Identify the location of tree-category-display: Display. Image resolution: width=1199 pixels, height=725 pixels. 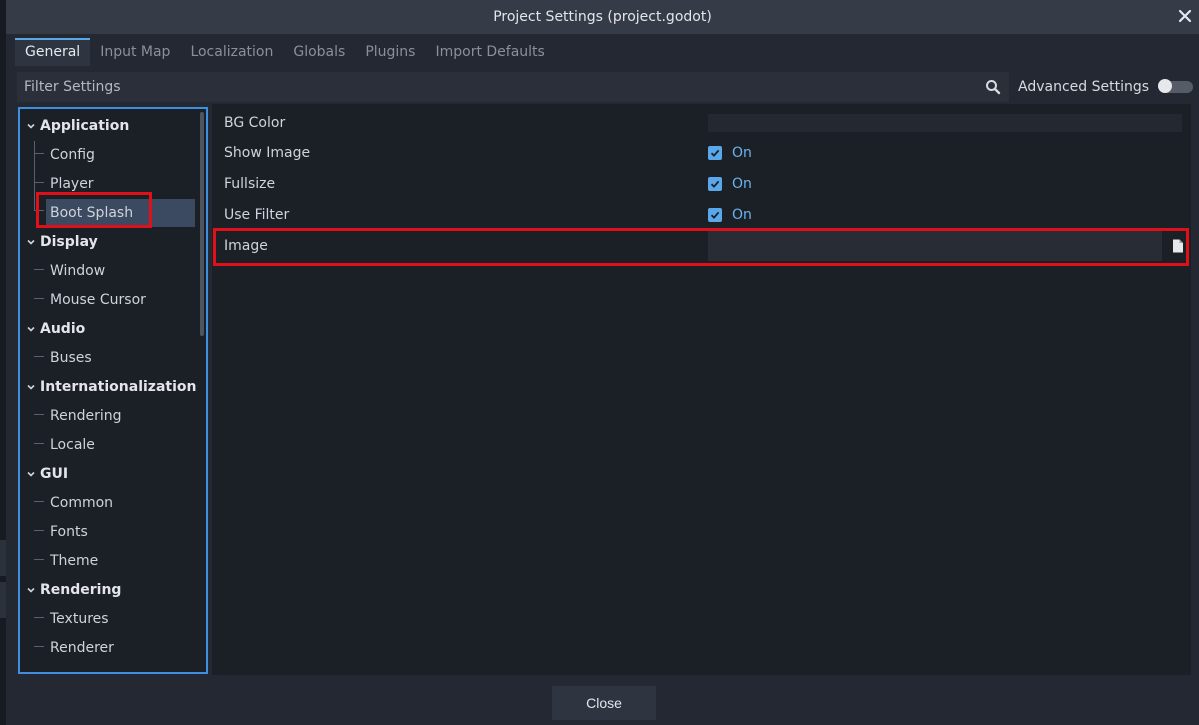
(61, 242).